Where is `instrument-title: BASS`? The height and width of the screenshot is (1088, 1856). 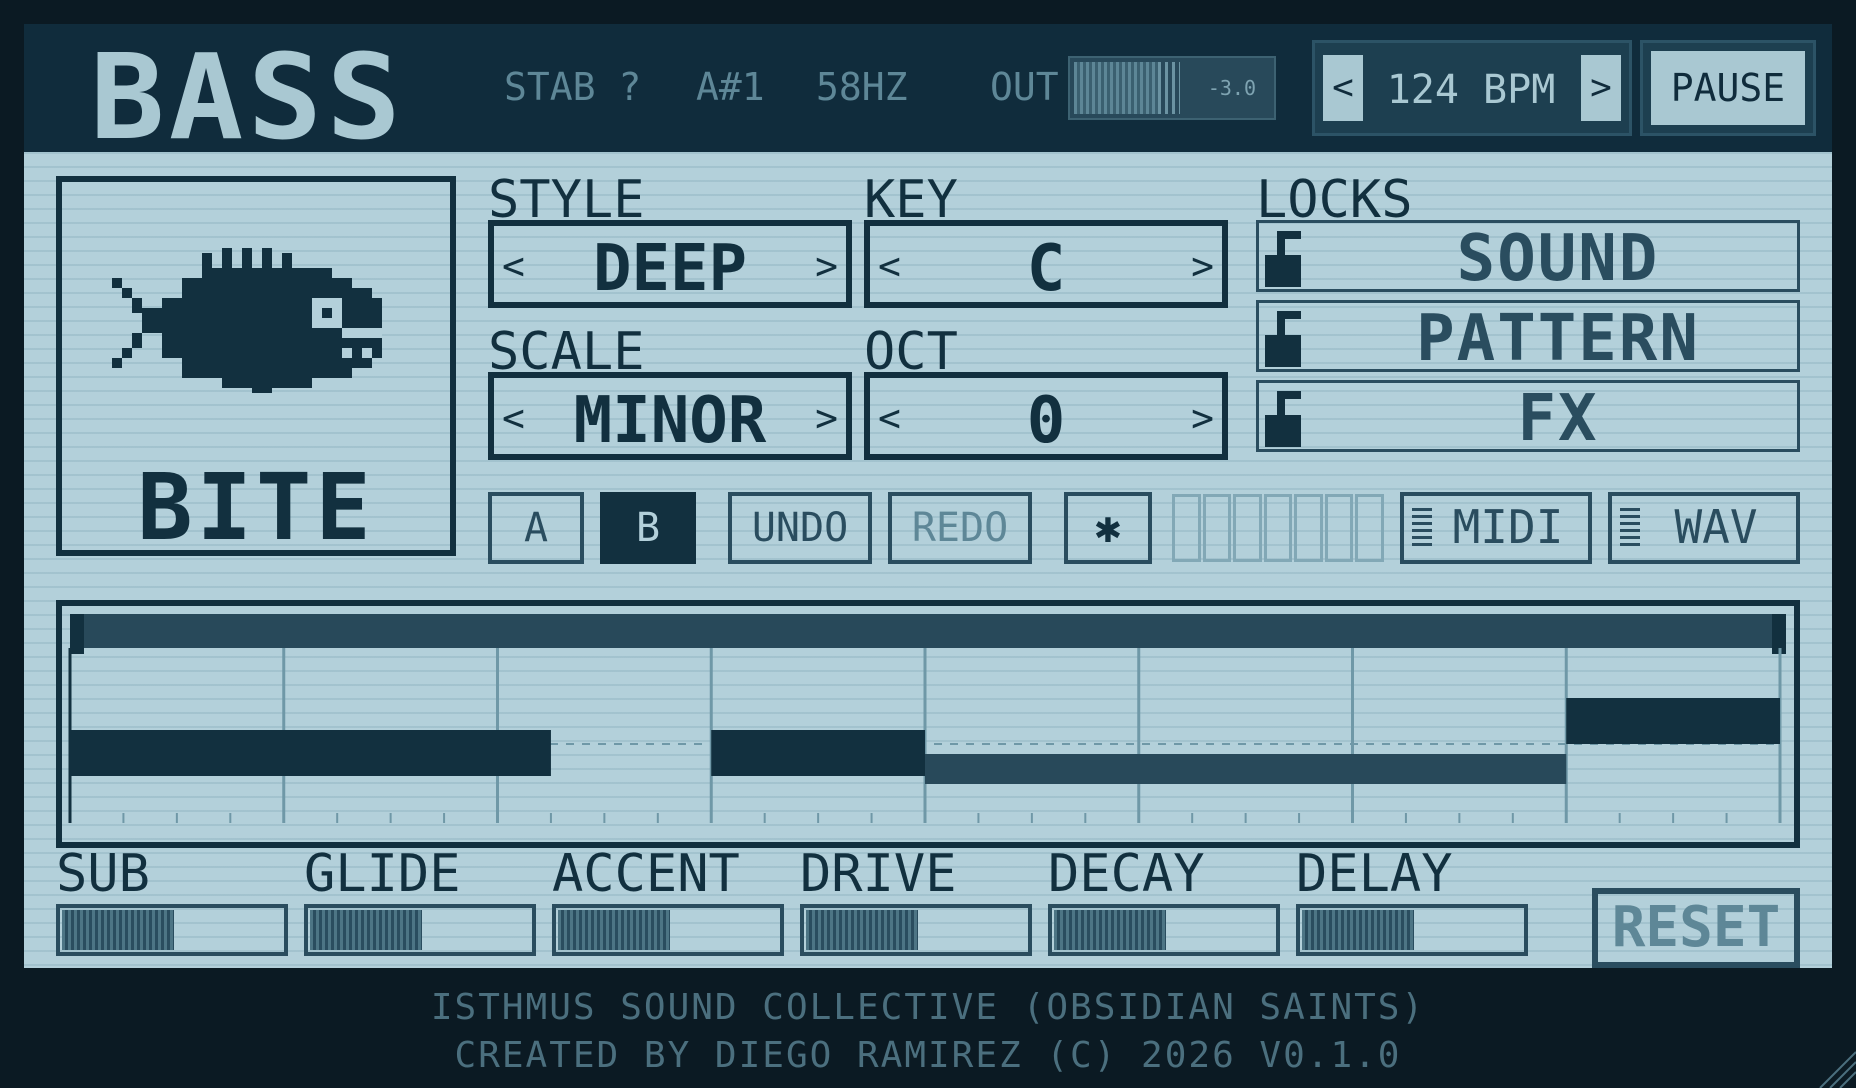 instrument-title: BASS is located at coordinates (248, 97).